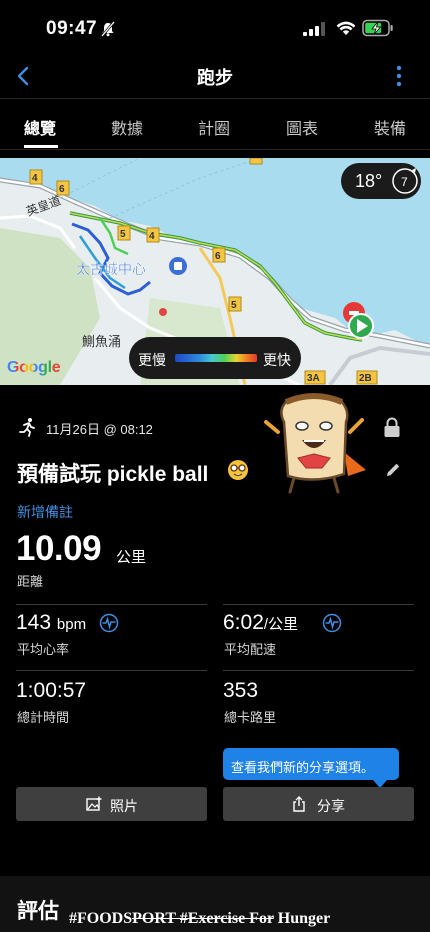 This screenshot has height=932, width=430. Describe the element at coordinates (111, 270) in the screenshot. I see `svg-text: 太古城中心` at that location.